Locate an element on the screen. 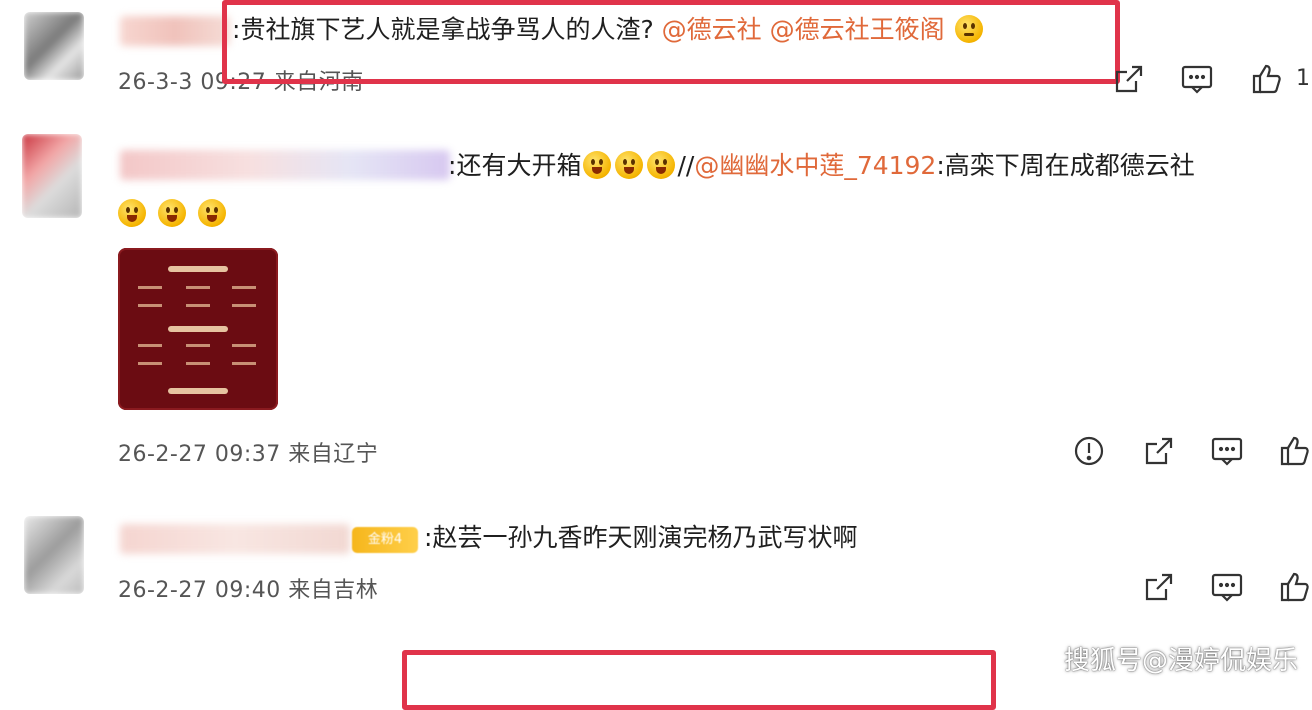 The width and height of the screenshot is (1312, 710). comment-meta: 26-2-27 09:40 来自吉林 is located at coordinates (248, 588).